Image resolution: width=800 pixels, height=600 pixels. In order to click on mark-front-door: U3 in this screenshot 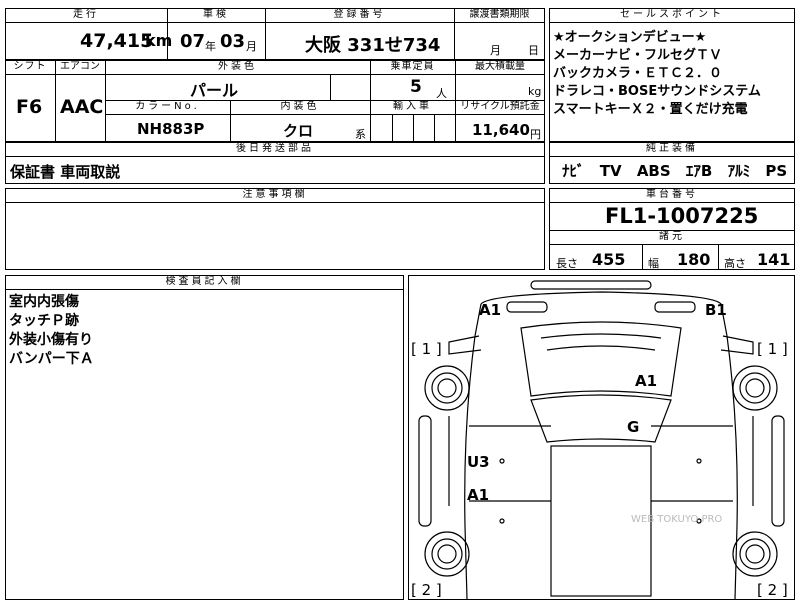, I will do `click(478, 462)`.